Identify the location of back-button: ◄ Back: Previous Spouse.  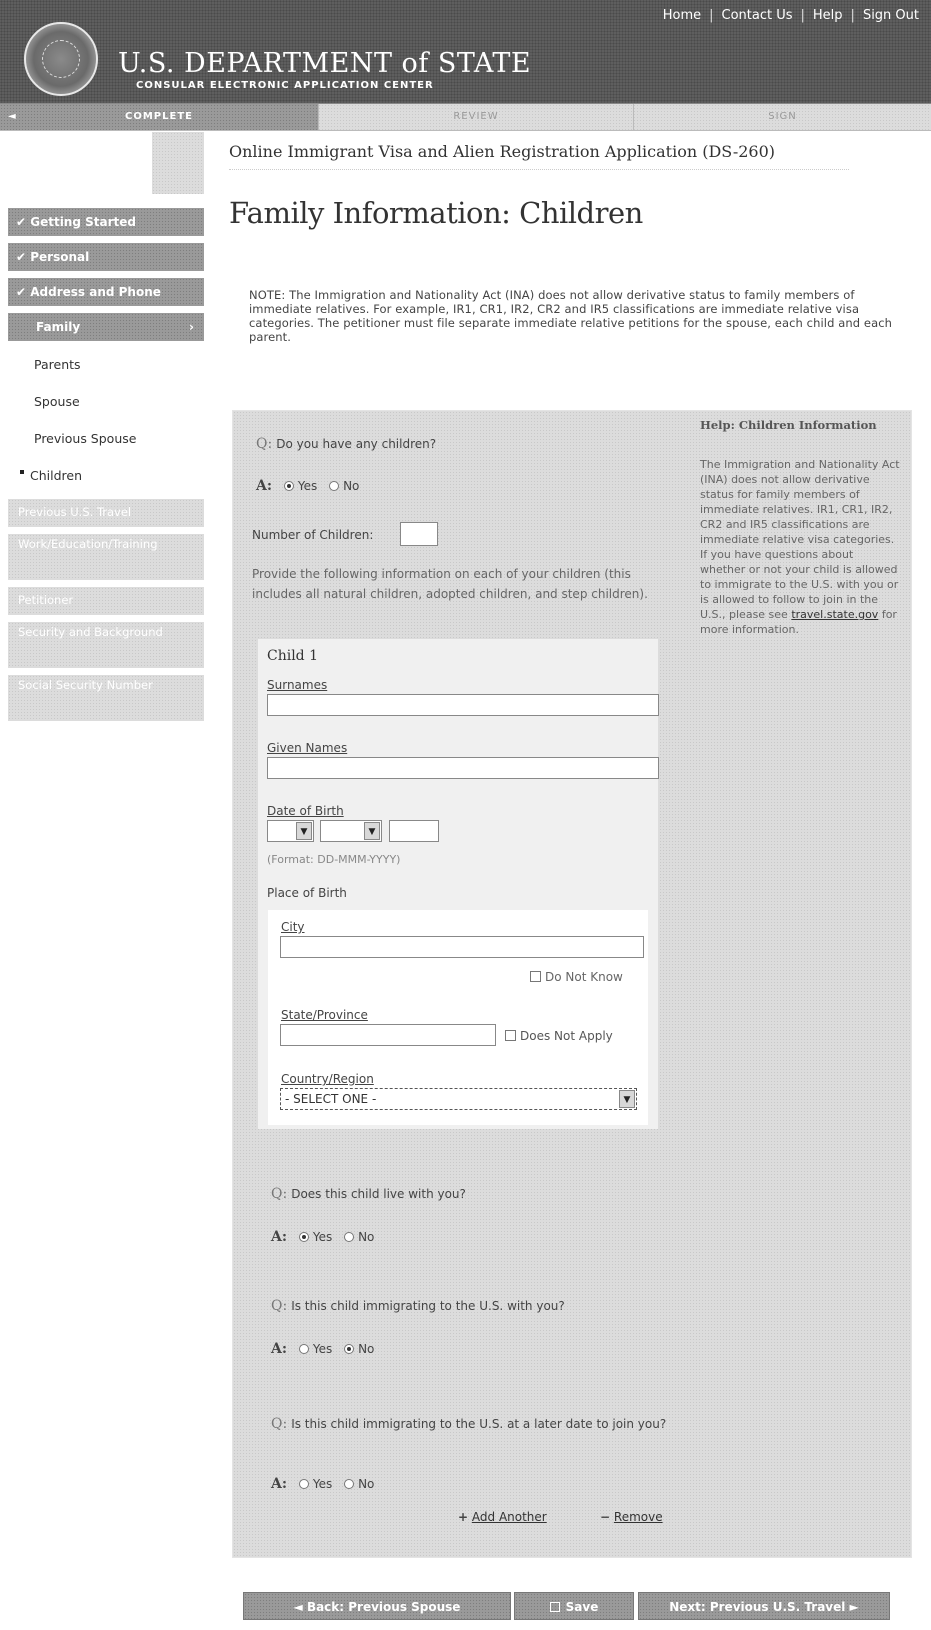
(377, 1606).